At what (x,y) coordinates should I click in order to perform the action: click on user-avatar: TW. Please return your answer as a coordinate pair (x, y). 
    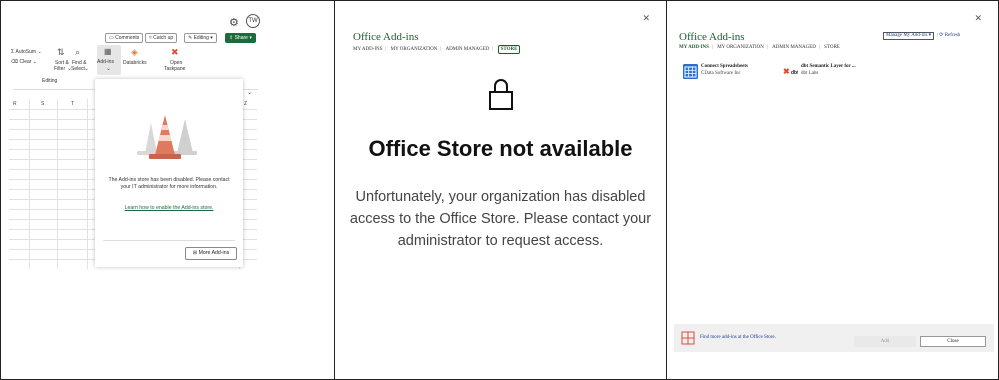
    Looking at the image, I should click on (253, 21).